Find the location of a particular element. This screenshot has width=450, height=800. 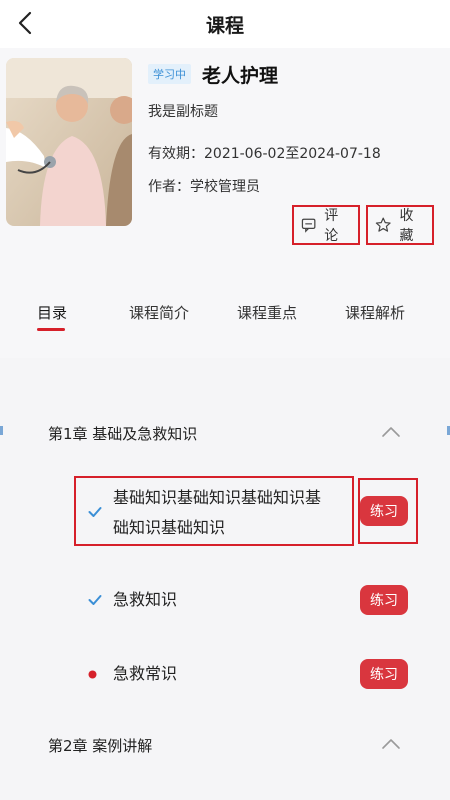

cover-illustration is located at coordinates (69, 142).